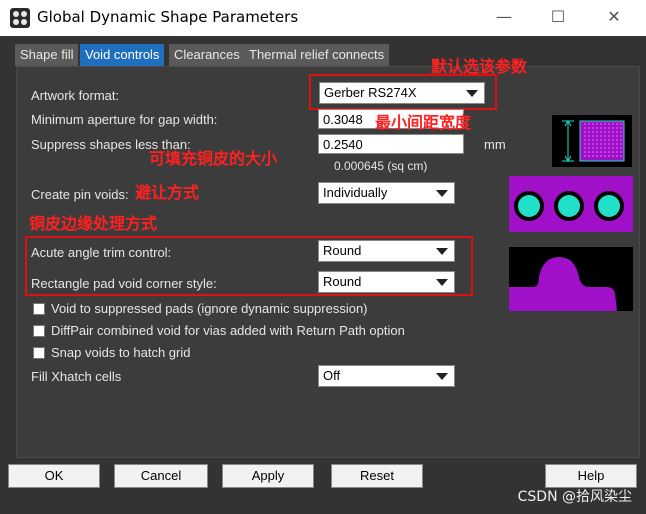 The width and height of the screenshot is (646, 514). Describe the element at coordinates (403, 92) in the screenshot. I see `highlight-box-artwork` at that location.